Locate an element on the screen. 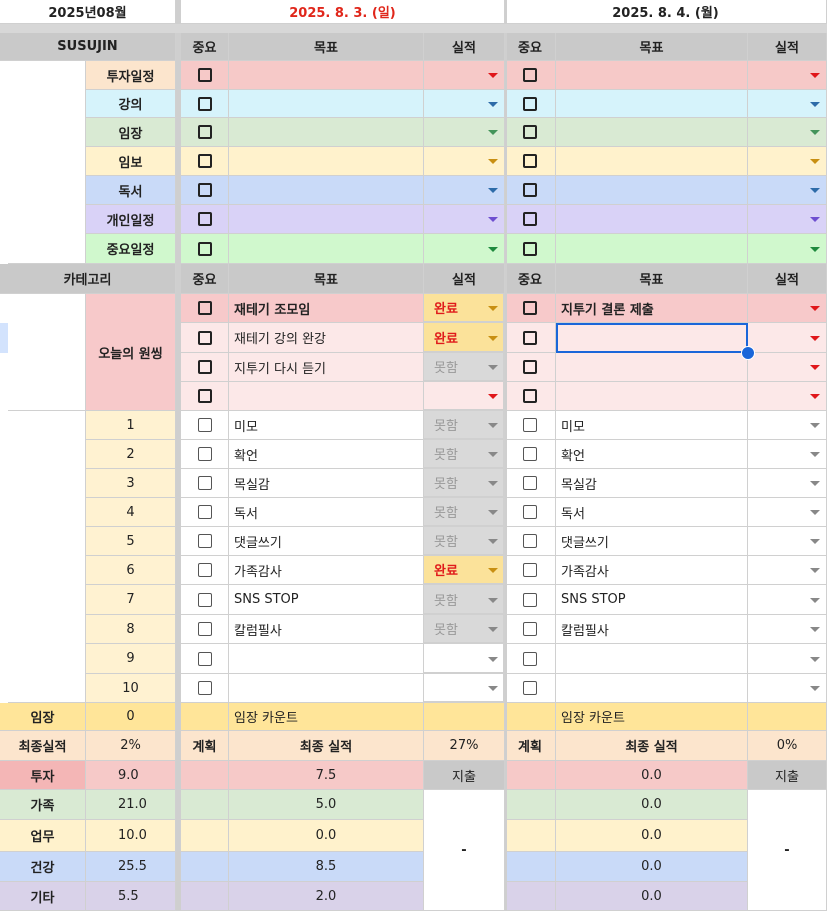 The width and height of the screenshot is (827, 911). fill-handle is located at coordinates (748, 353).